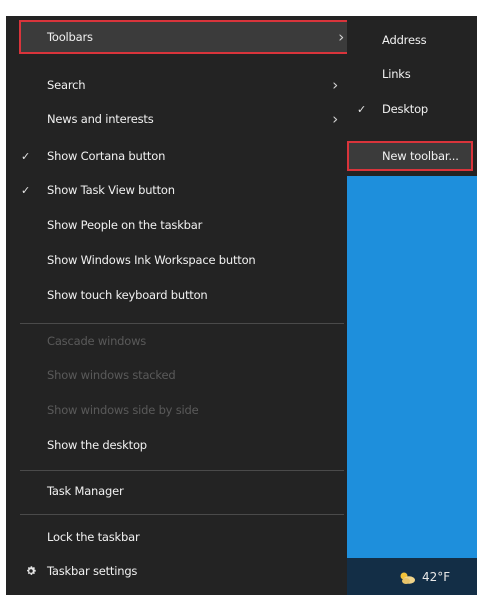 Image resolution: width=477 pixels, height=595 pixels. I want to click on menu-item-label: Task Manager, so click(85, 491).